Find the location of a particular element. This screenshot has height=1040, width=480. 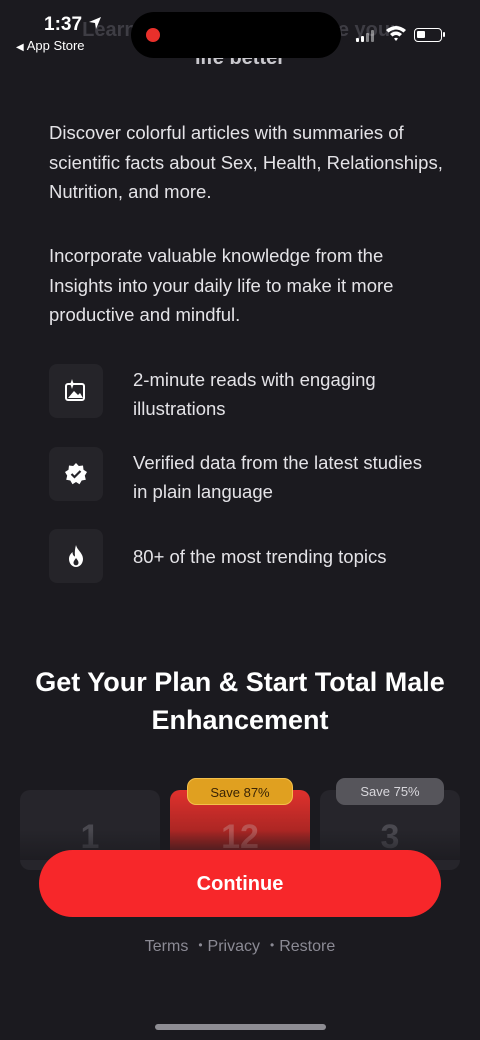

recording-dot-icon is located at coordinates (153, 35).